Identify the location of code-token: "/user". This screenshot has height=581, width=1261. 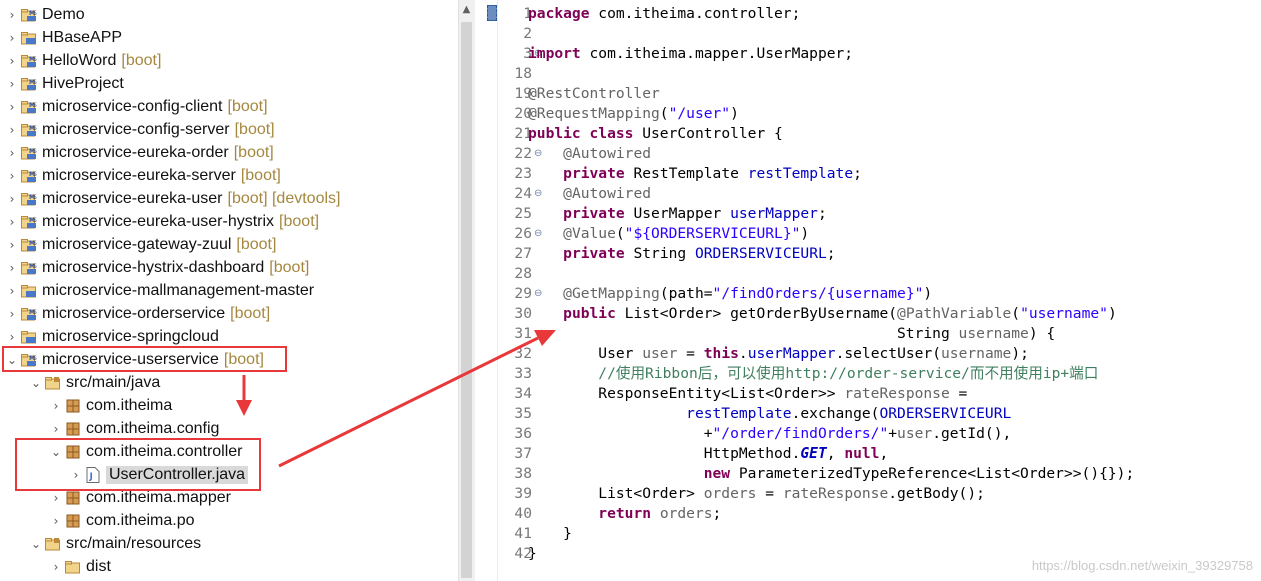
(699, 113).